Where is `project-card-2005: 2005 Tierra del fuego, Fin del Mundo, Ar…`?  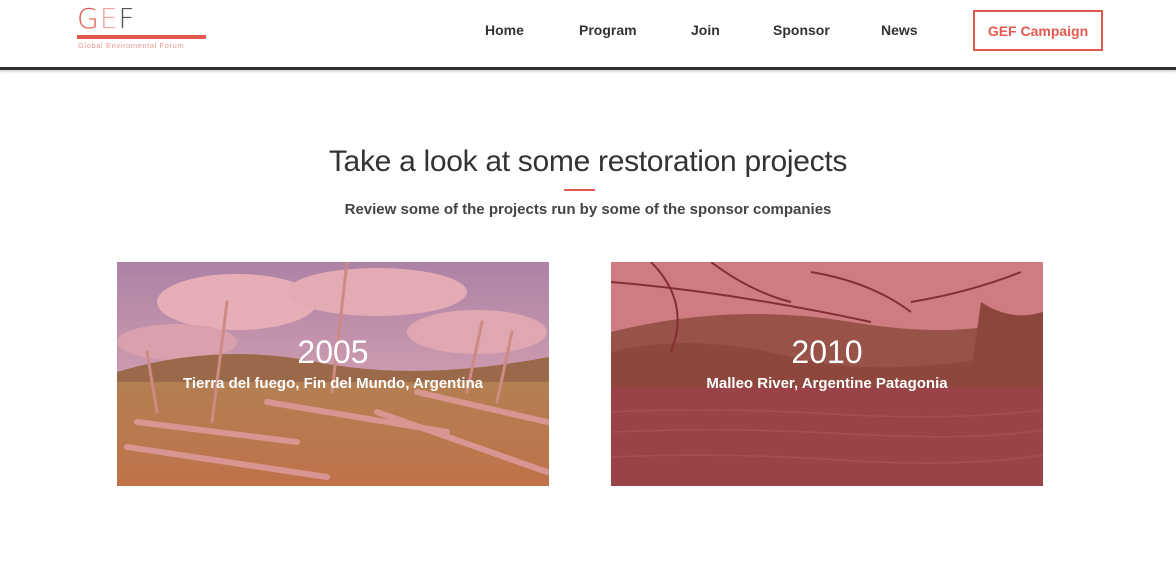 project-card-2005: 2005 Tierra del fuego, Fin del Mundo, Ar… is located at coordinates (333, 374).